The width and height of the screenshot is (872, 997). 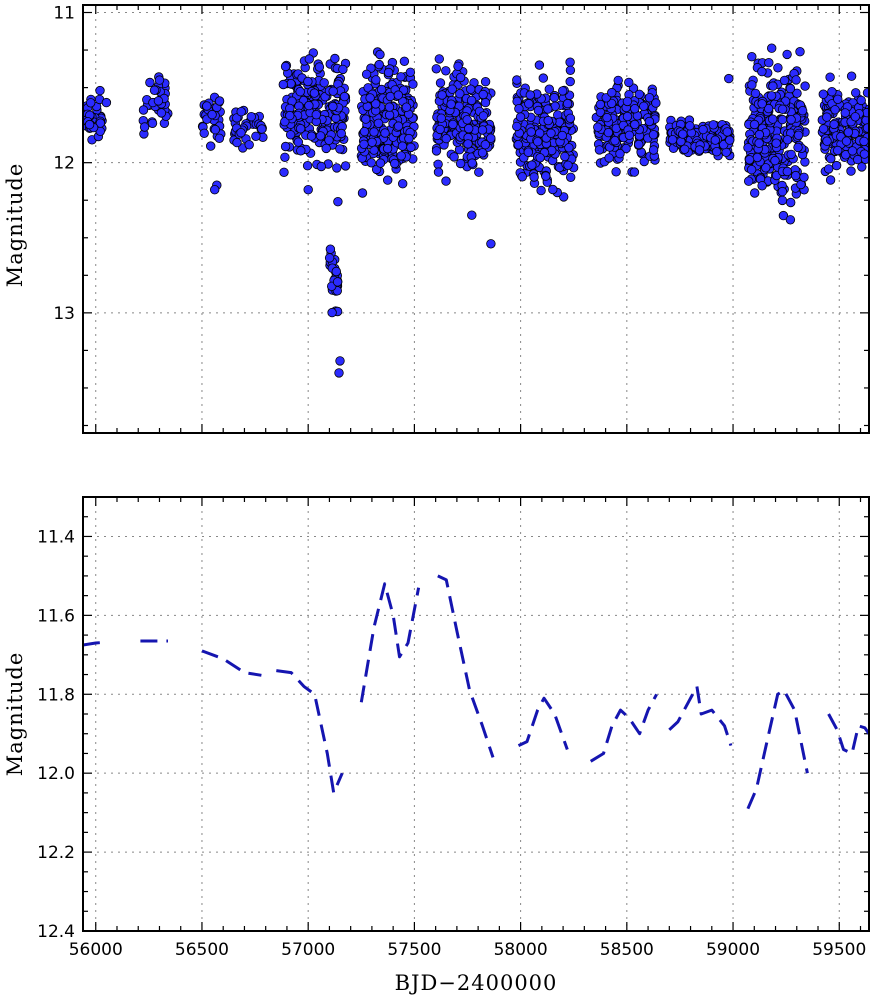 I want to click on bottom-x-tick-label: 57500, so click(x=414, y=950).